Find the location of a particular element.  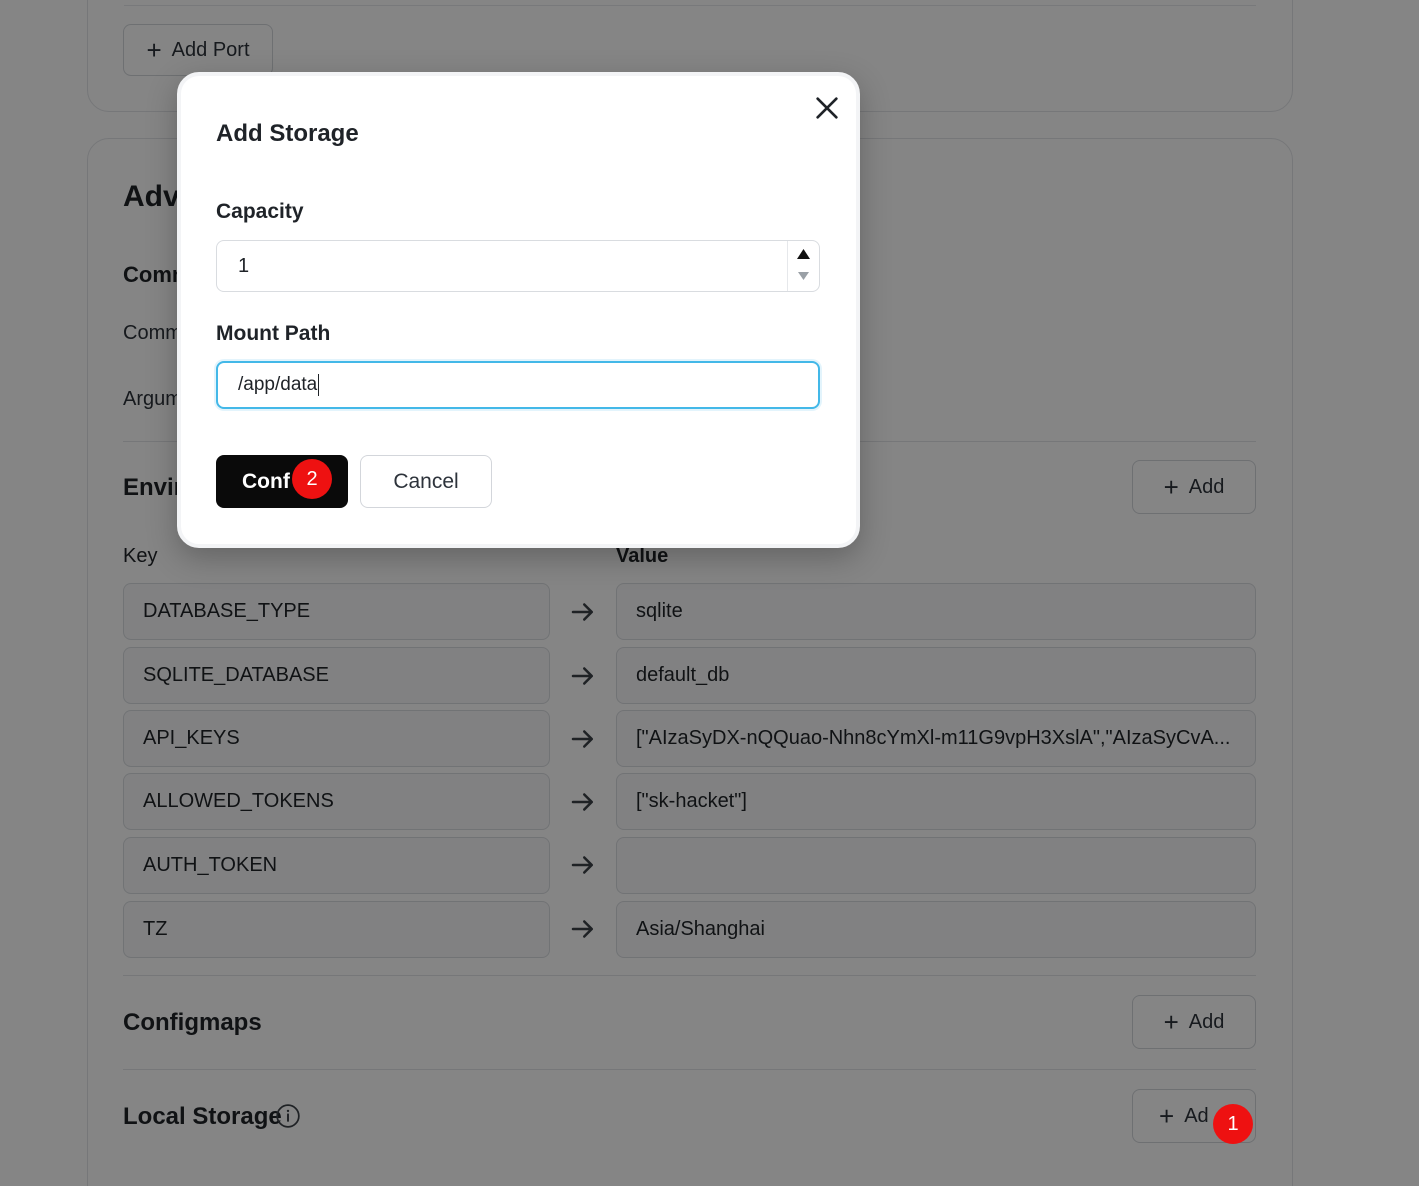

capacity-input: 1 is located at coordinates (518, 266).